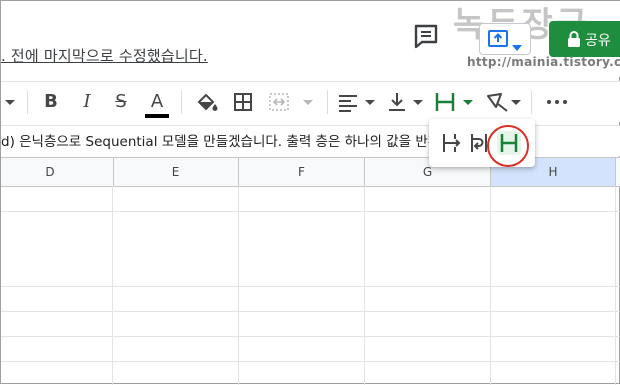  What do you see at coordinates (574, 41) in the screenshot?
I see `lock-icon` at bounding box center [574, 41].